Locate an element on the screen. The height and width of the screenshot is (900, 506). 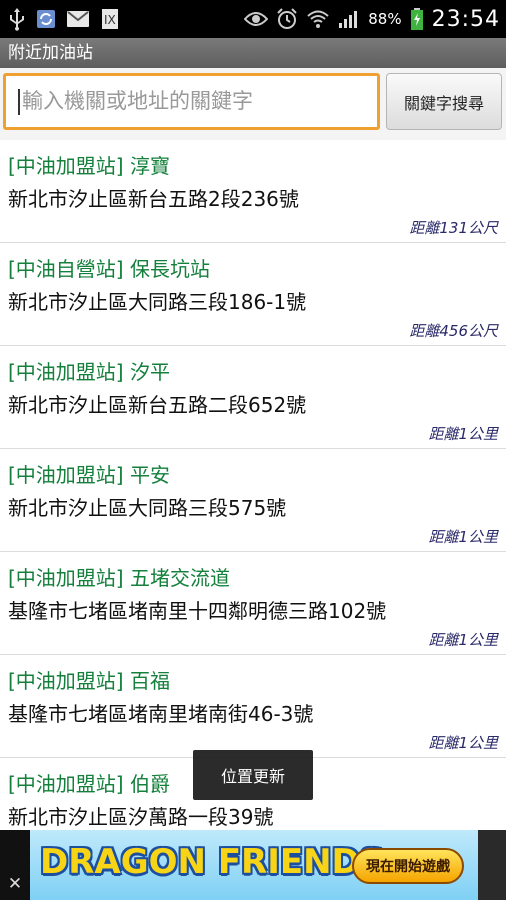
document-icon: IX is located at coordinates (110, 19).